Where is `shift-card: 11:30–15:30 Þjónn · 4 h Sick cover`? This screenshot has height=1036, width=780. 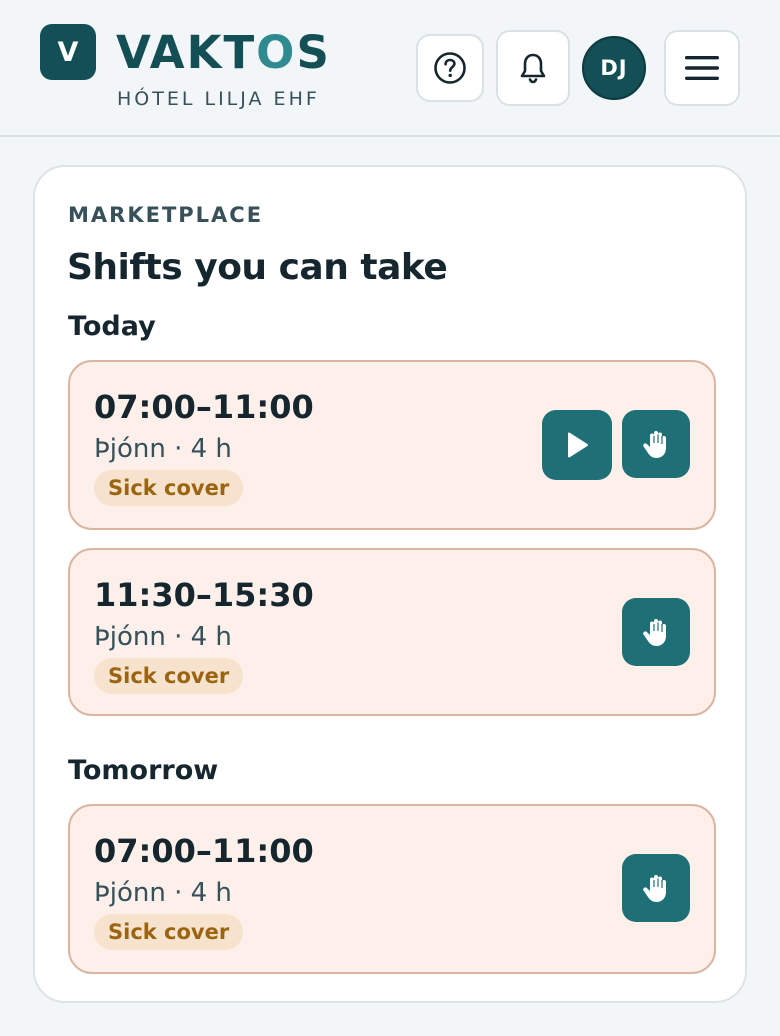
shift-card: 11:30–15:30 Þjónn · 4 h Sick cover is located at coordinates (392, 632).